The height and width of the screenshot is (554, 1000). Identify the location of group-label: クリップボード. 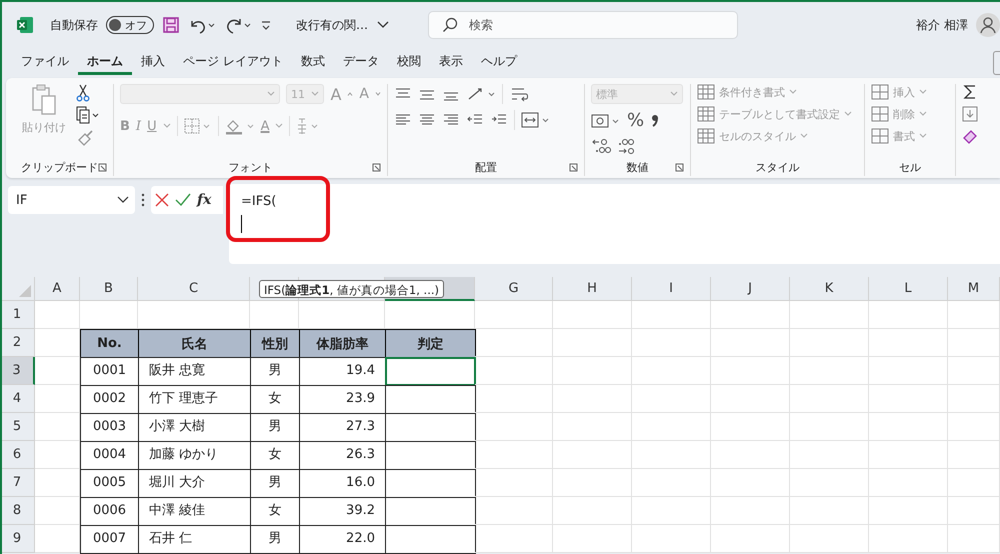
(59, 167).